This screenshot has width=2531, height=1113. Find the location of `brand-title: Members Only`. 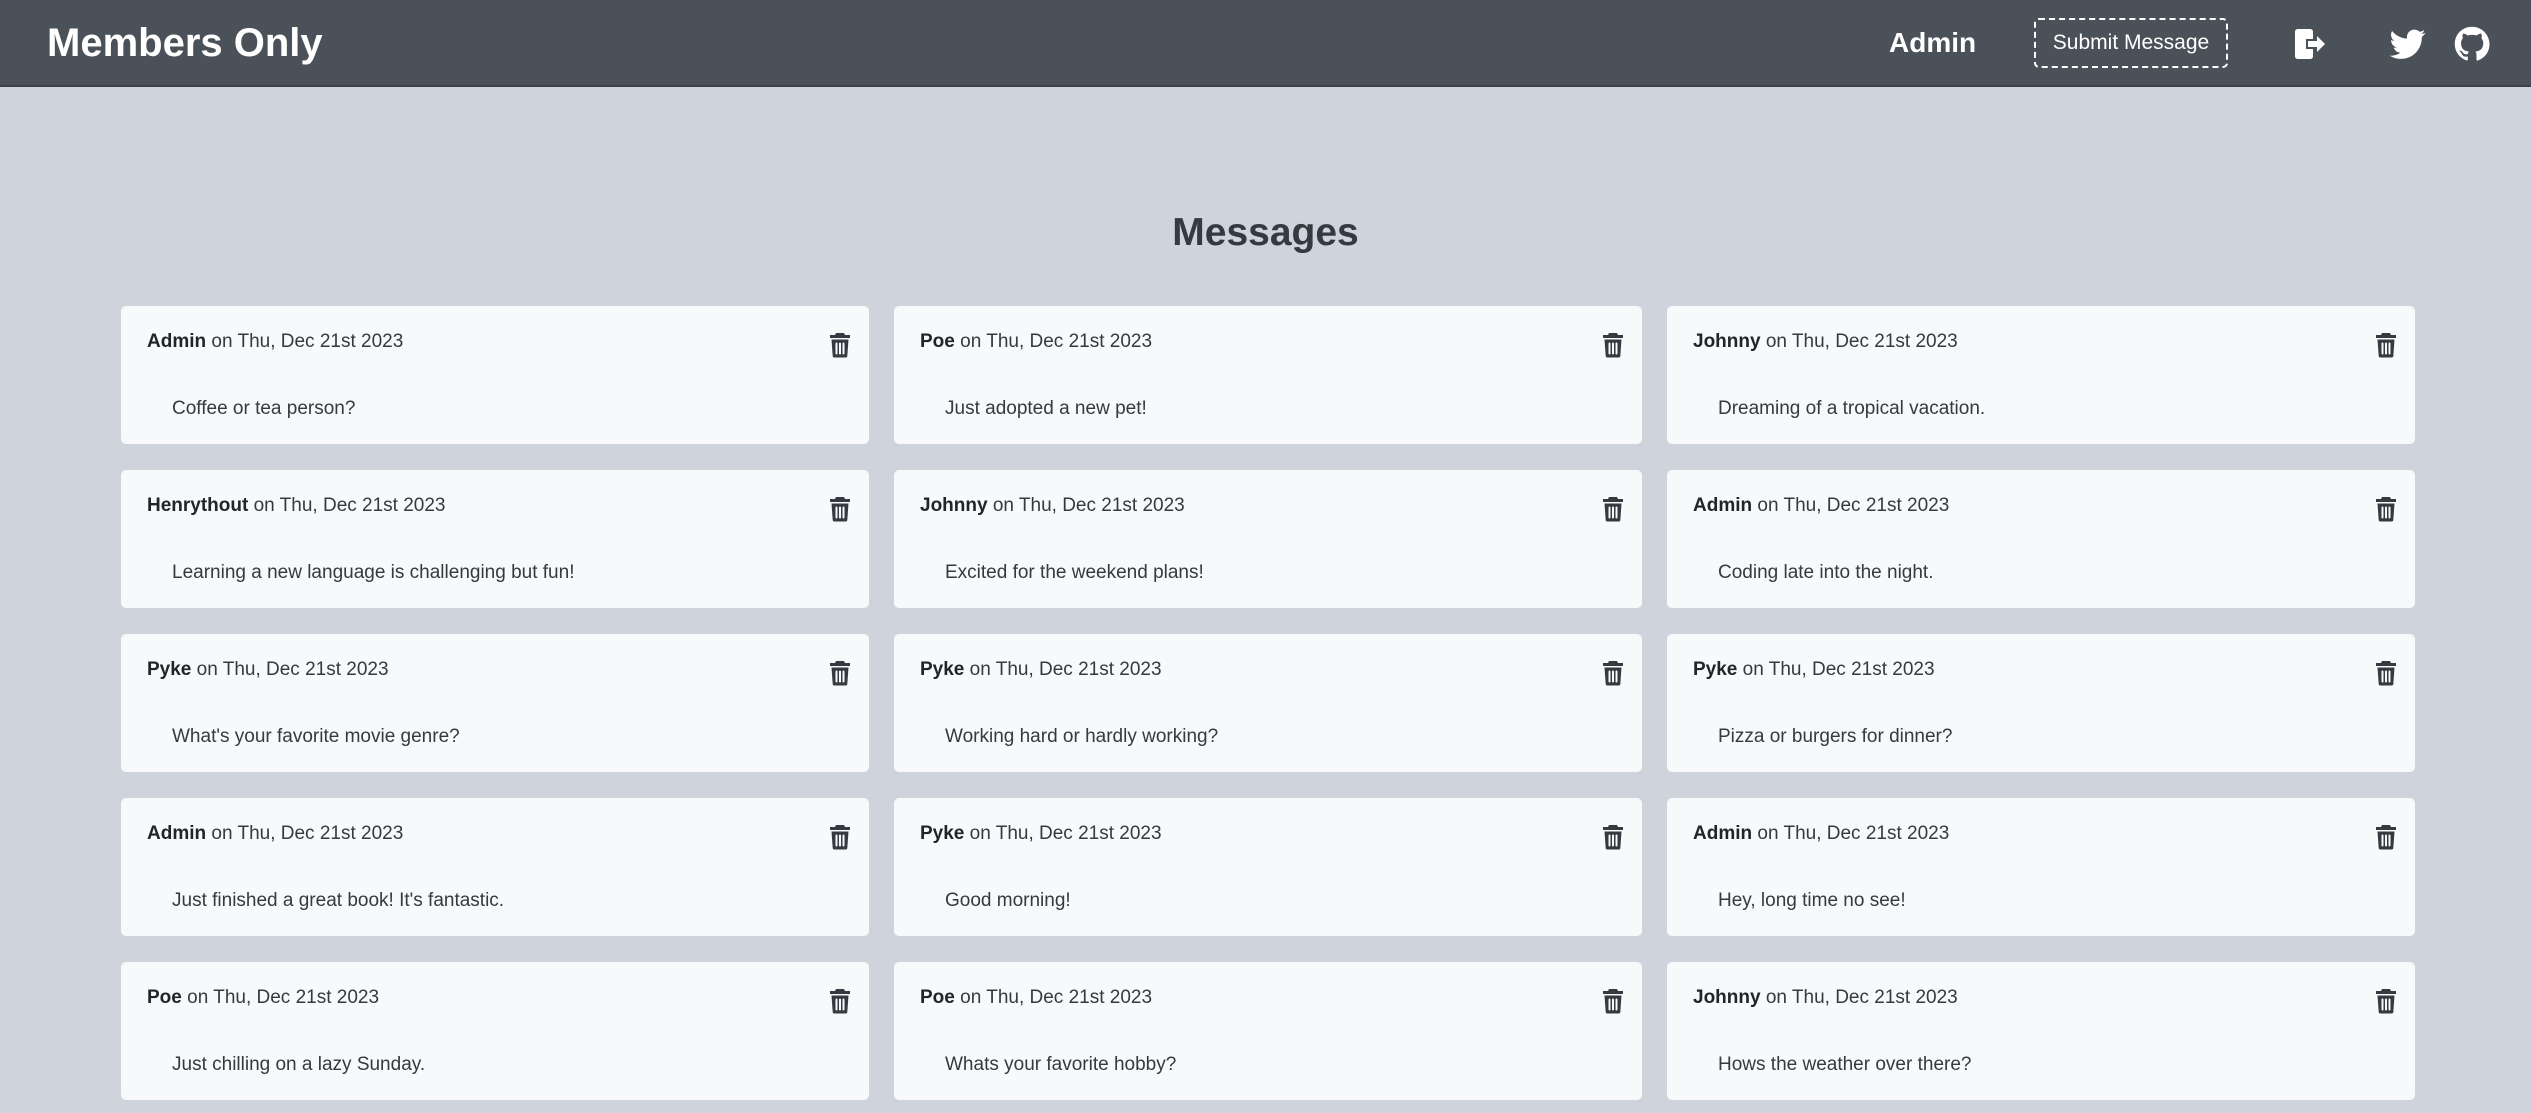

brand-title: Members Only is located at coordinates (185, 43).